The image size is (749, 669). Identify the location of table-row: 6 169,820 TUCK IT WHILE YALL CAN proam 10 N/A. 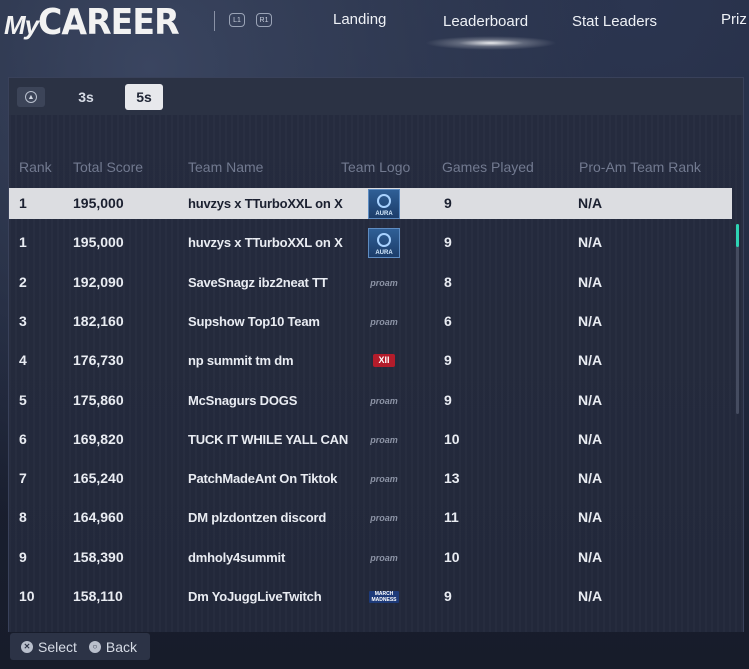
(370, 439).